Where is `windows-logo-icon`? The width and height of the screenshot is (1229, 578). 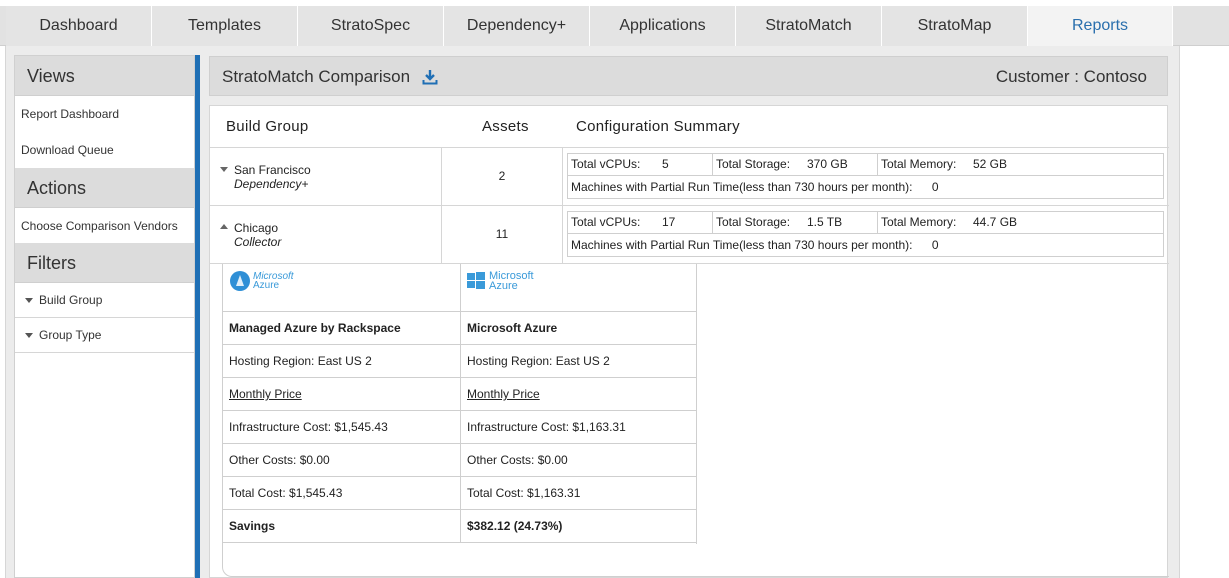
windows-logo-icon is located at coordinates (476, 280).